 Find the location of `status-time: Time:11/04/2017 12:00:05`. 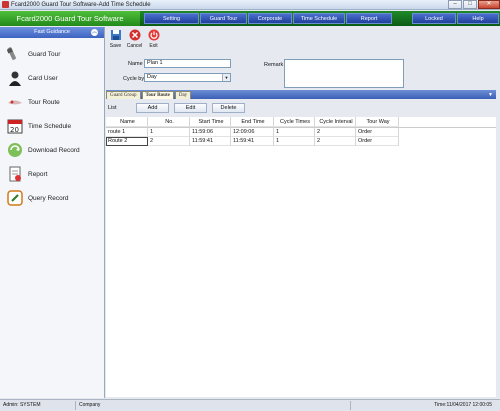

status-time: Time:11/04/2017 12:00:05 is located at coordinates (463, 405).